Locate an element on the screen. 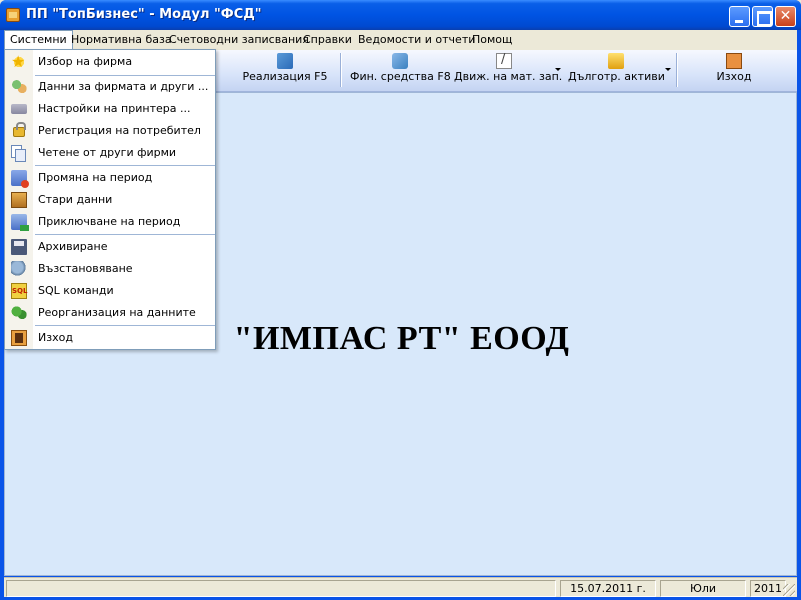 Image resolution: width=801 pixels, height=600 pixels. menu-item-change-period: Промяна на период is located at coordinates (110, 178).